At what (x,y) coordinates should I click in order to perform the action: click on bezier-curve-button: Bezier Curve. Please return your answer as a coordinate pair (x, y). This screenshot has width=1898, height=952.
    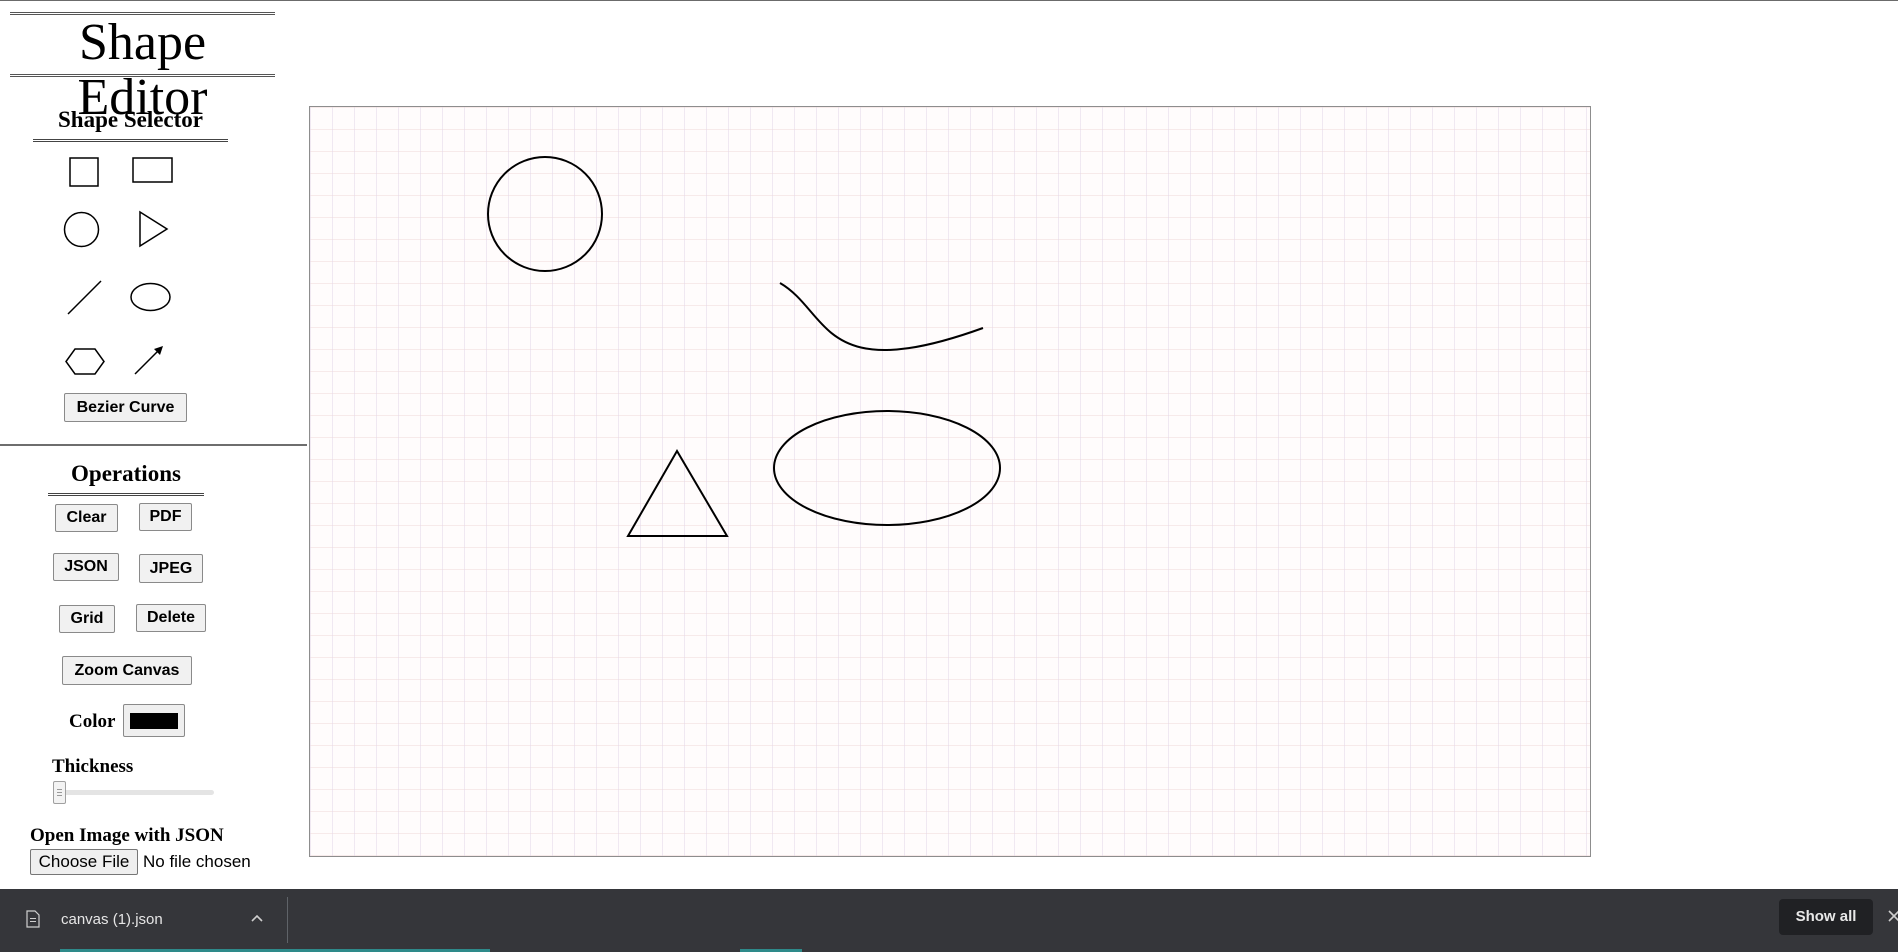
    Looking at the image, I should click on (125, 407).